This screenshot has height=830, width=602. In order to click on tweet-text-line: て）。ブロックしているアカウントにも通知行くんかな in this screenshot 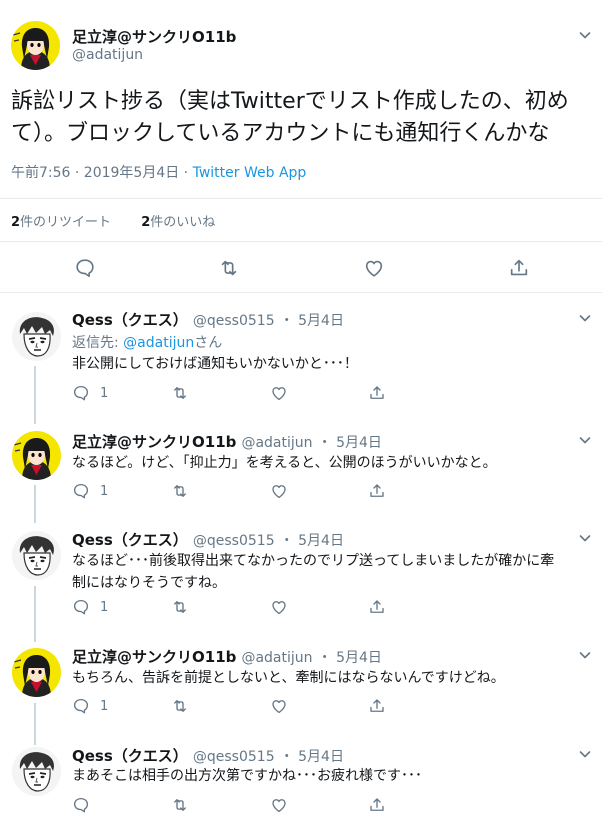, I will do `click(280, 133)`.